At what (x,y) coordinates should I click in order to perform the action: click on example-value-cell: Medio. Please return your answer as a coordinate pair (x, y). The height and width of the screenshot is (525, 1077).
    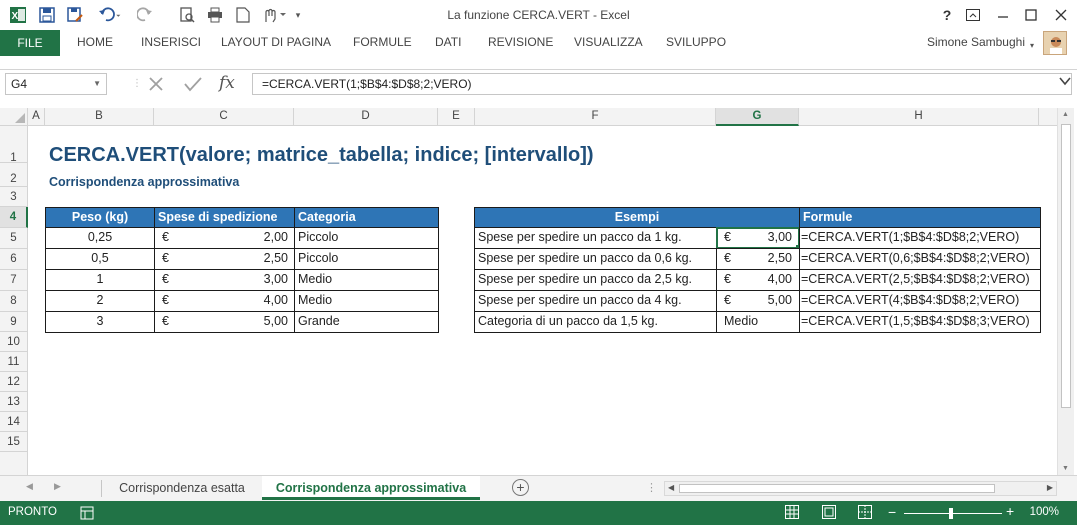
    Looking at the image, I should click on (758, 322).